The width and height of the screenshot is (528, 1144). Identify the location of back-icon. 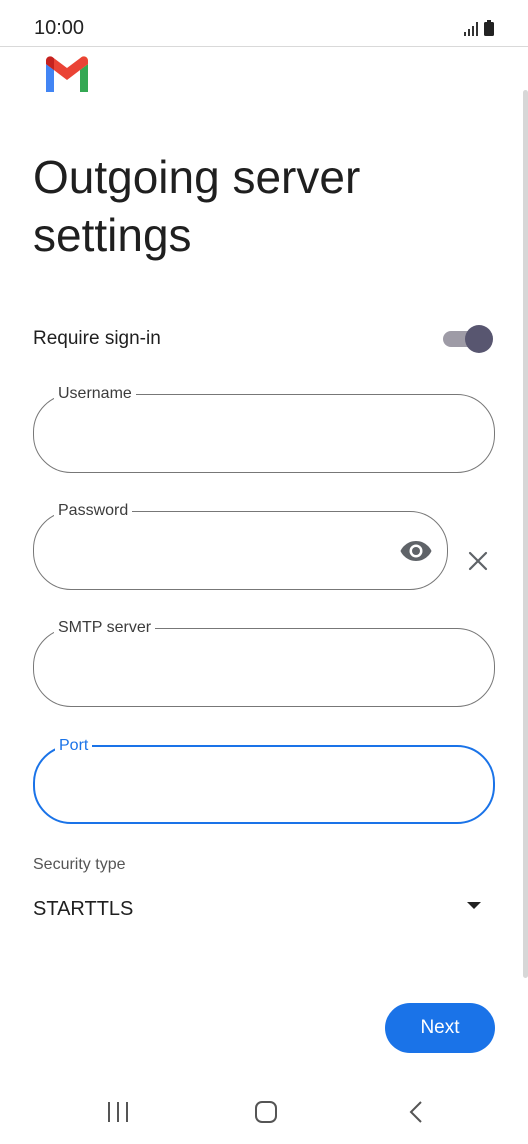
(416, 1112).